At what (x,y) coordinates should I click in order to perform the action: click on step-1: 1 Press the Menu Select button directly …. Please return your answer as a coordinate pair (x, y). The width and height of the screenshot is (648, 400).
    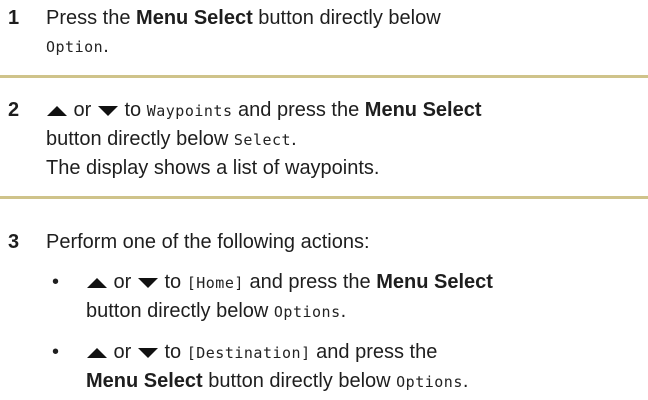
    Looking at the image, I should click on (324, 32).